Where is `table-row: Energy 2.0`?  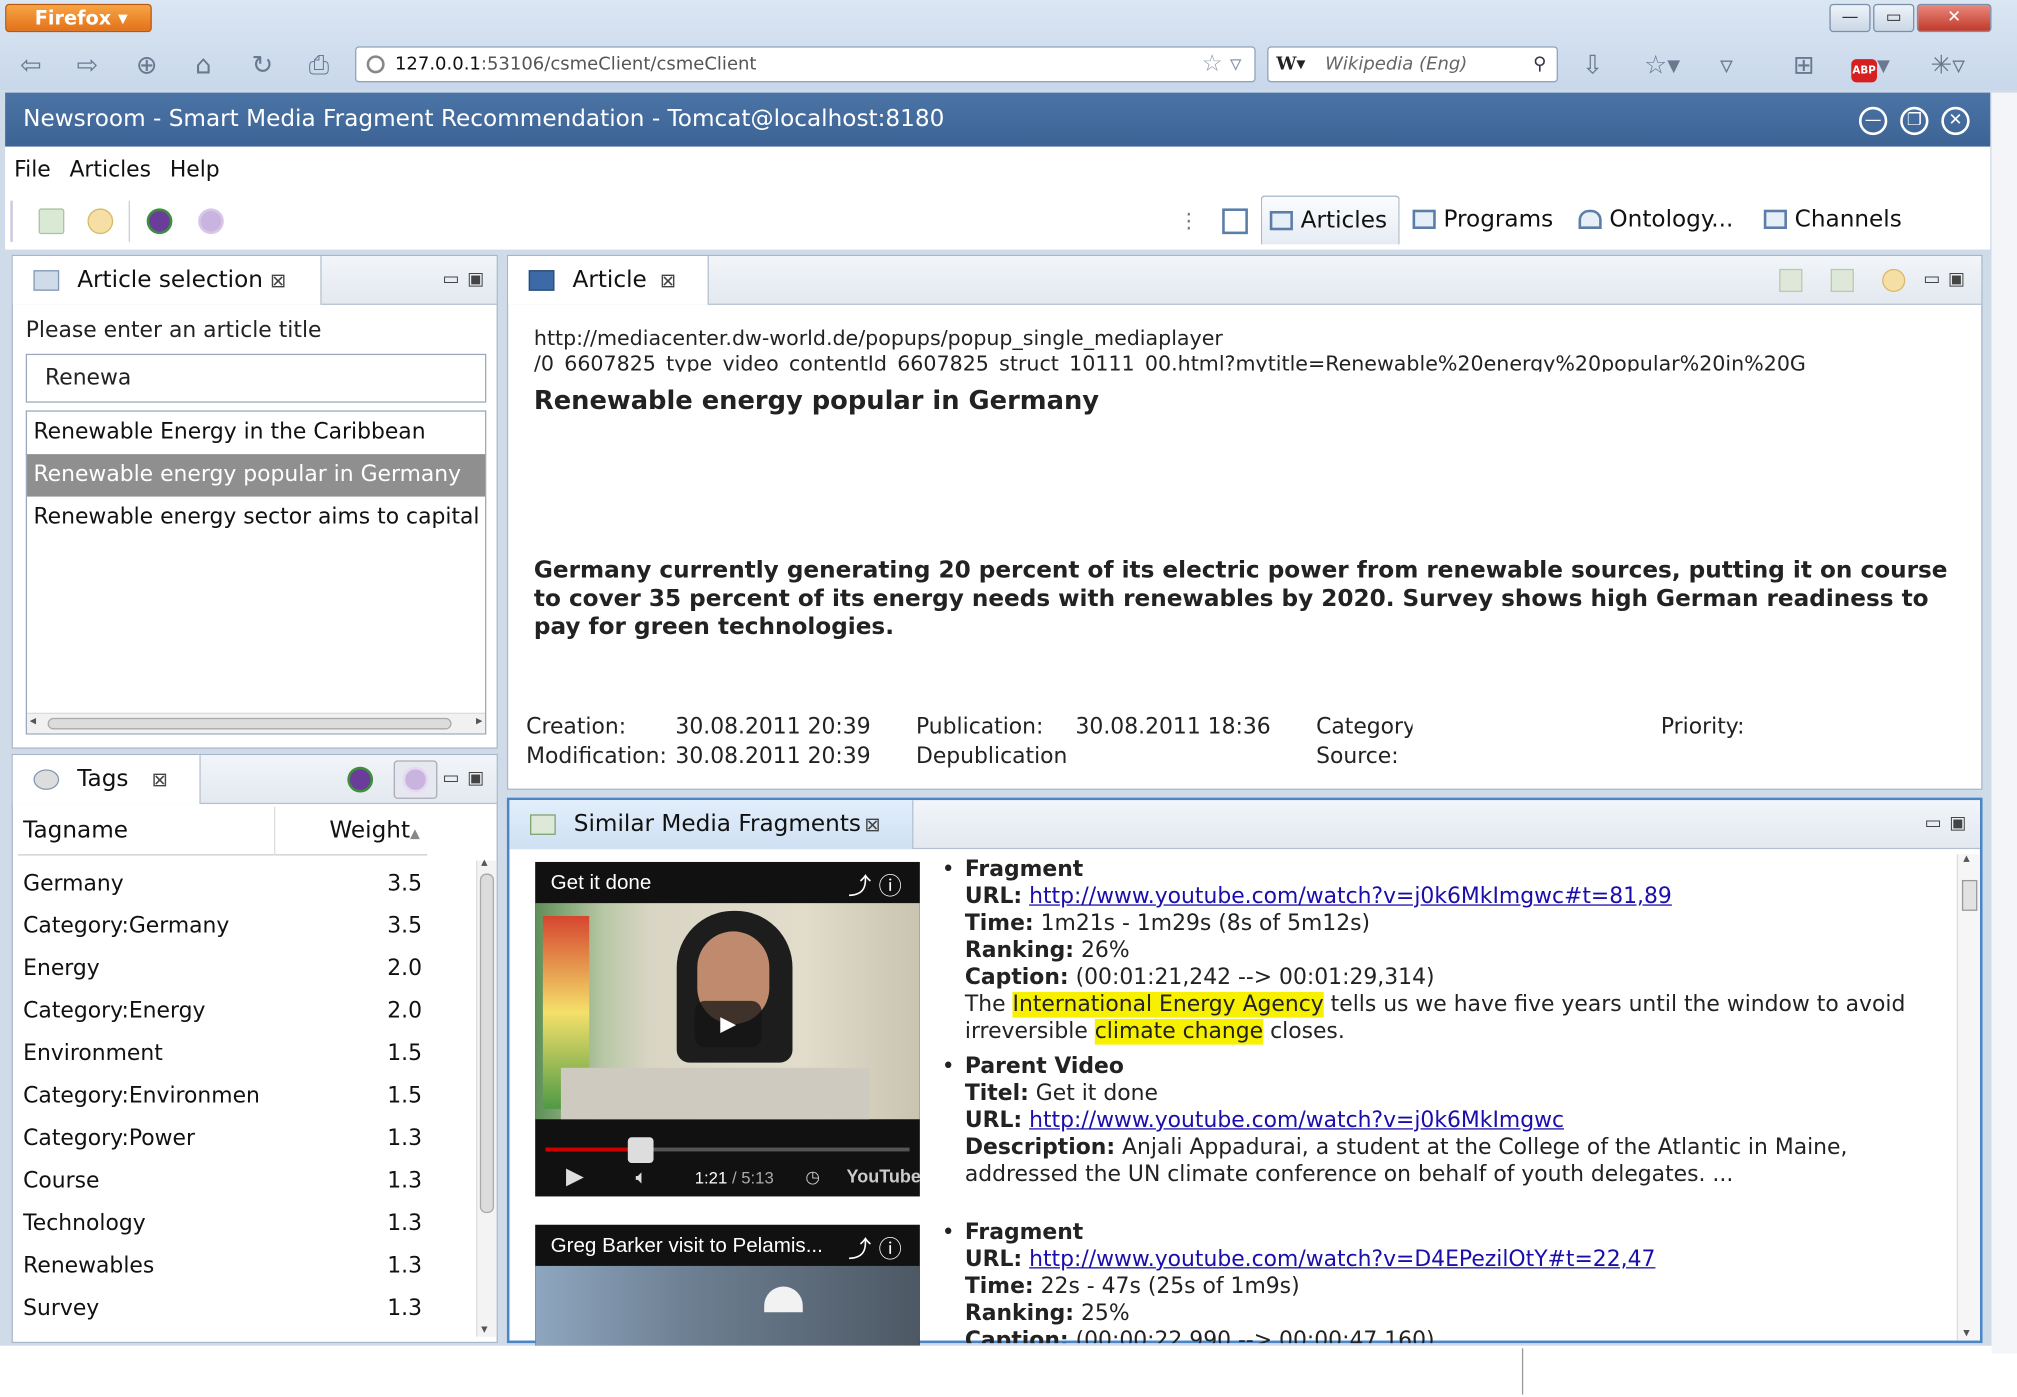
table-row: Energy 2.0 is located at coordinates (229, 969).